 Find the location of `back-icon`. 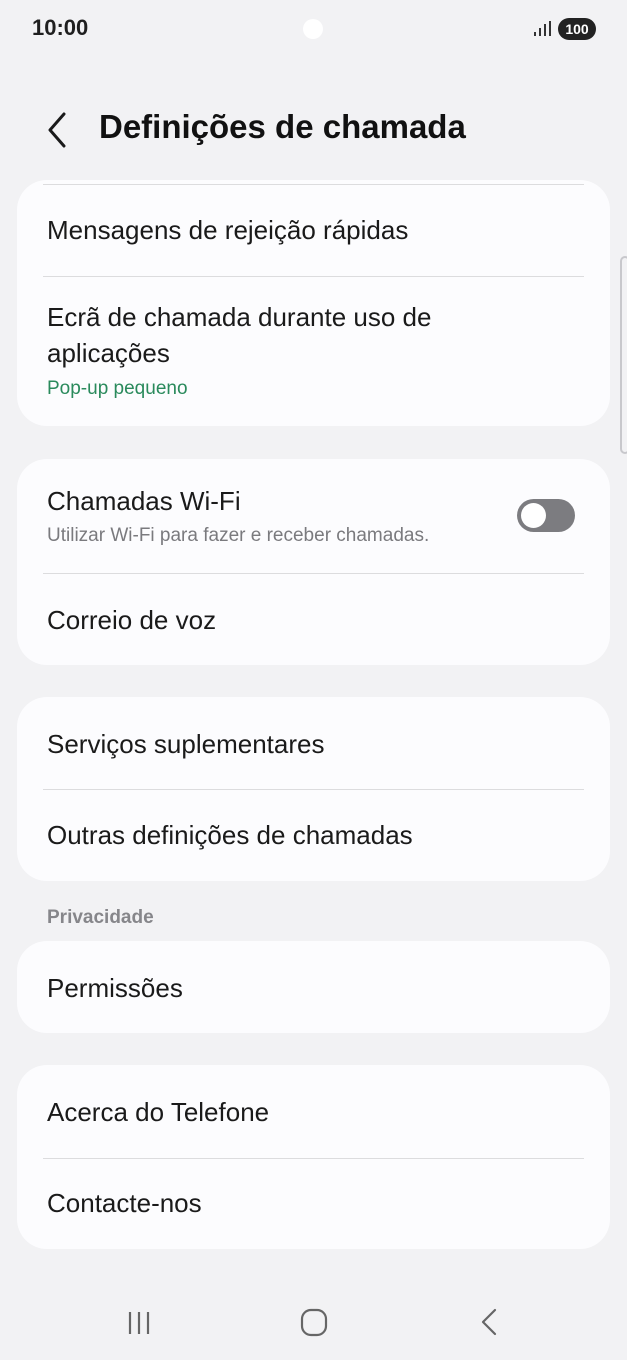

back-icon is located at coordinates (490, 1322).